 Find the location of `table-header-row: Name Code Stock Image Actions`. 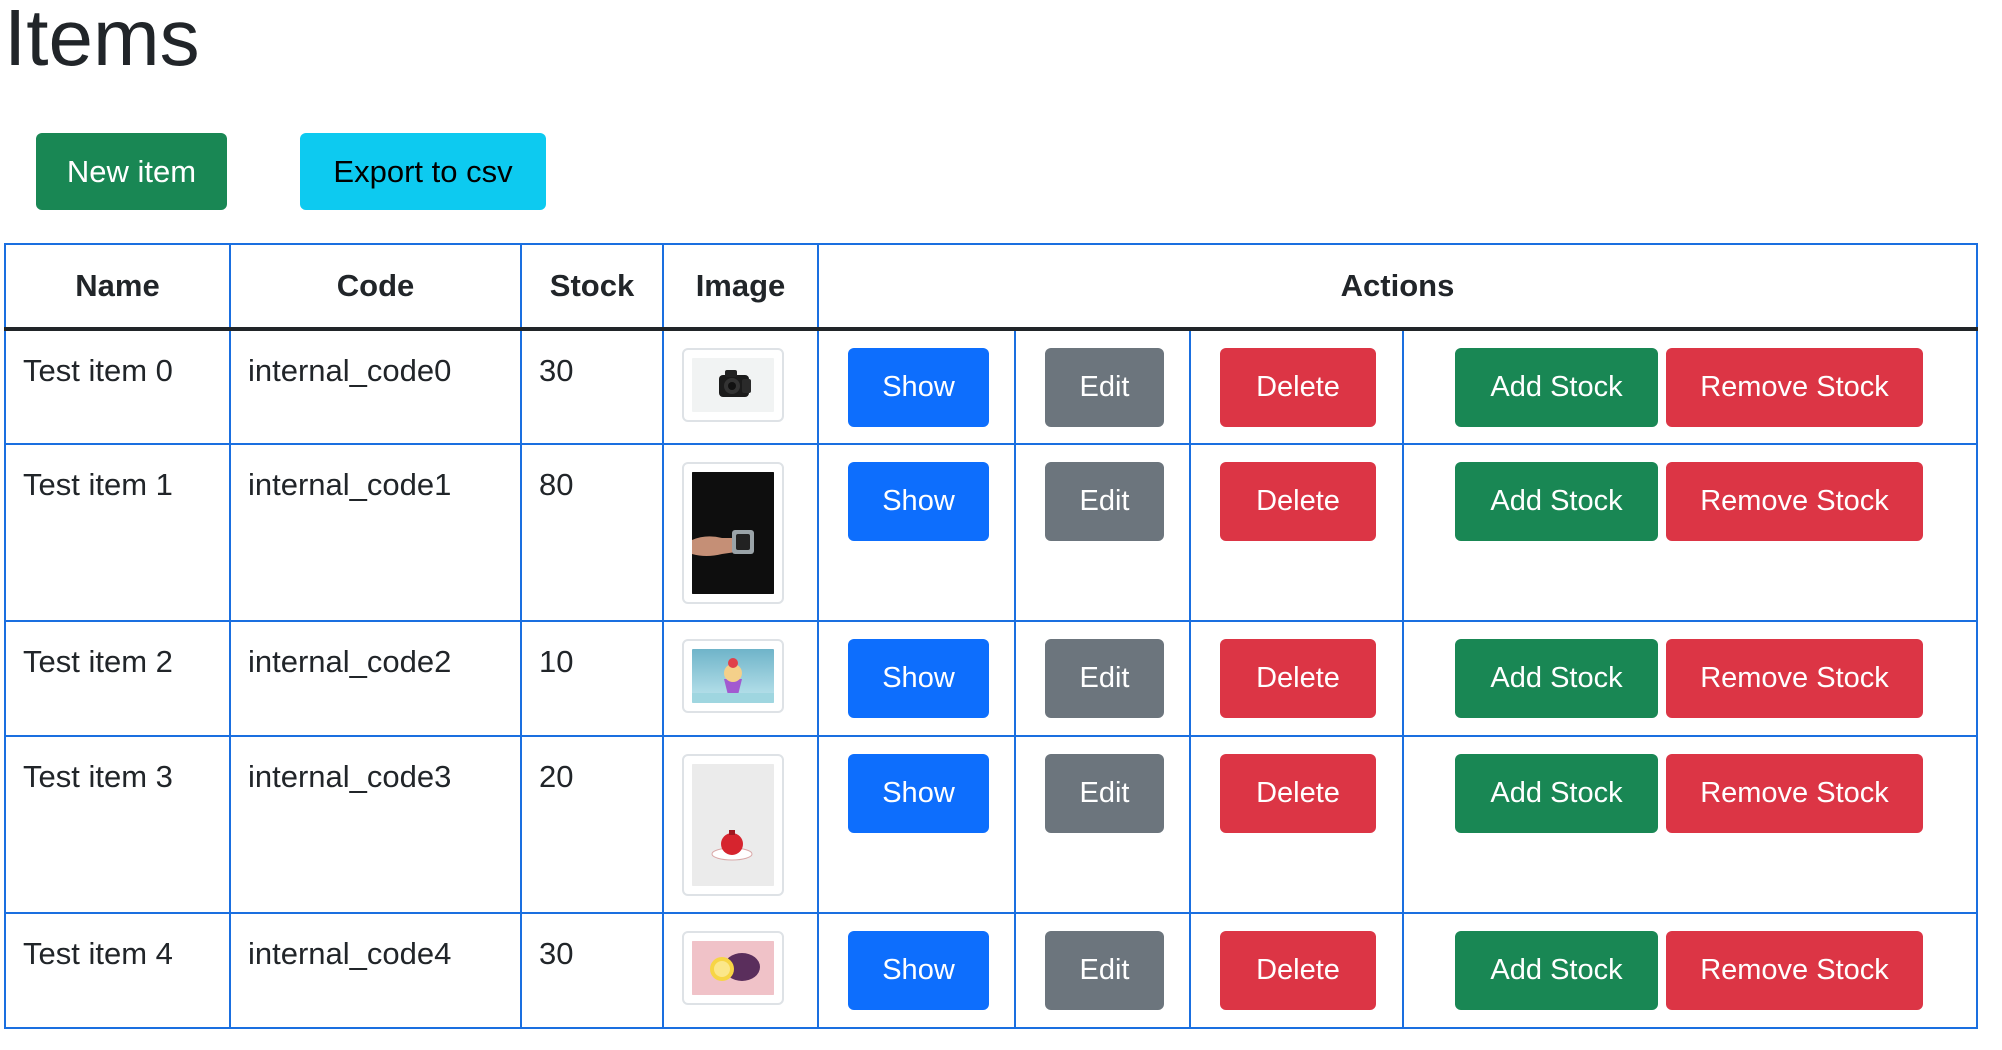

table-header-row: Name Code Stock Image Actions is located at coordinates (991, 287).